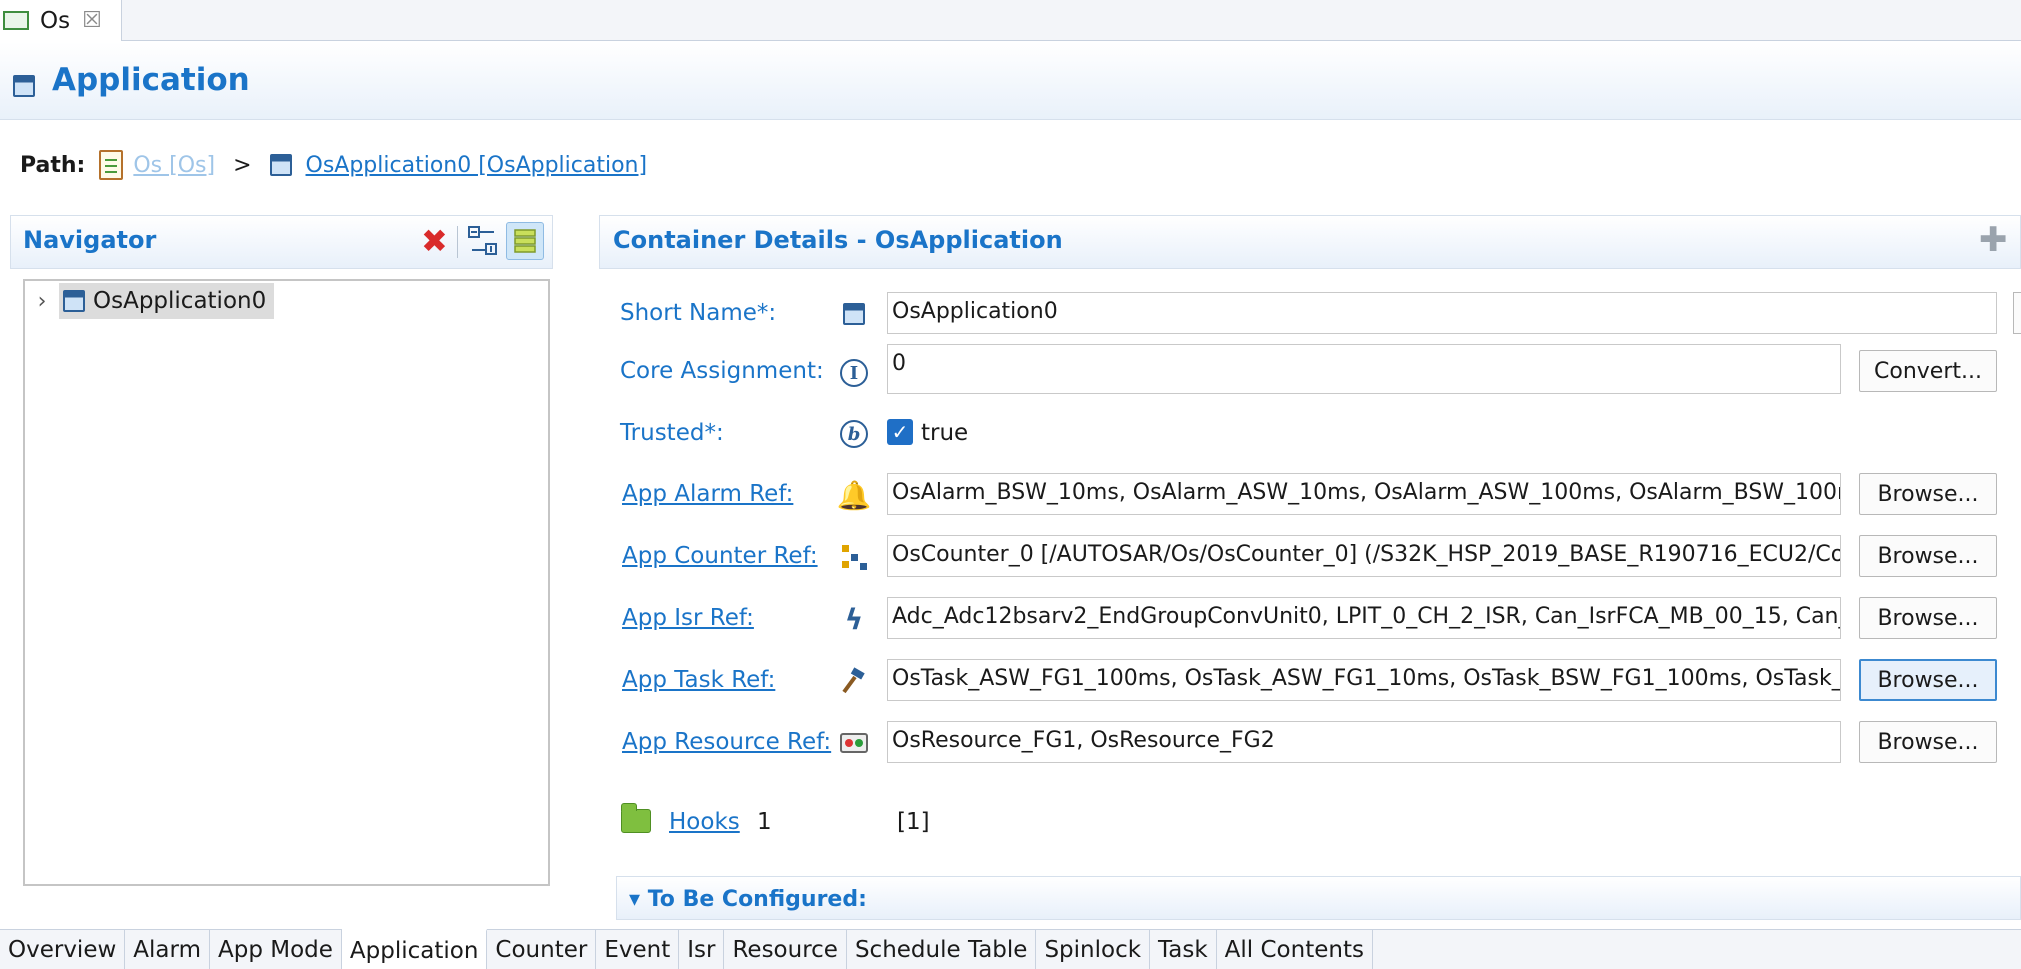 This screenshot has width=2021, height=969. What do you see at coordinates (913, 822) in the screenshot?
I see `hooks-multiplicity: [1]` at bounding box center [913, 822].